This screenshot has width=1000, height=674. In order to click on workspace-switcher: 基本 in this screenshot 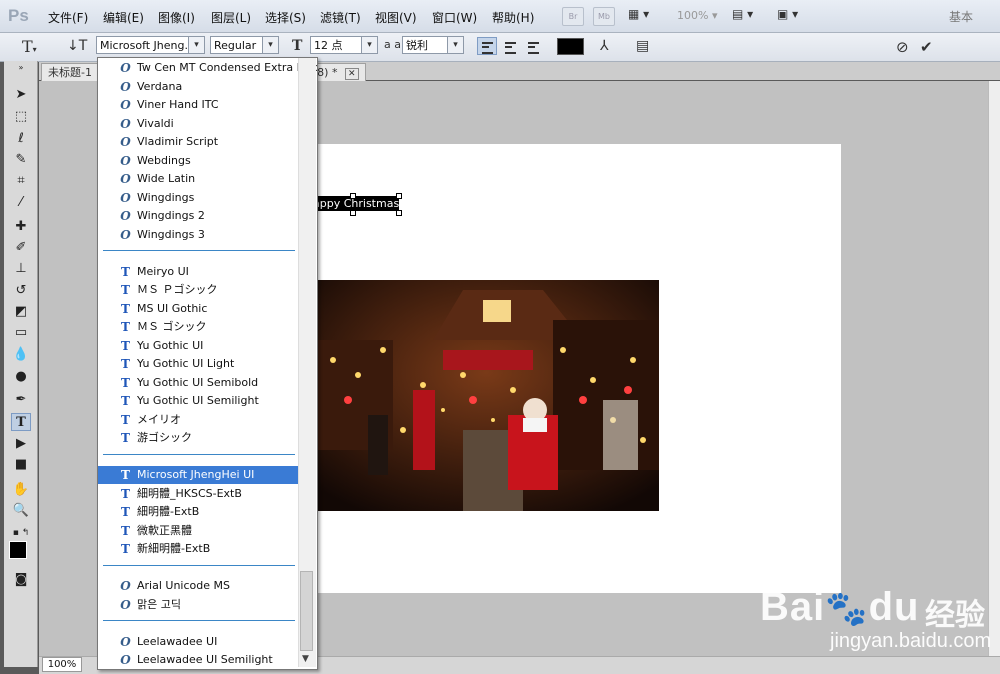, I will do `click(961, 16)`.